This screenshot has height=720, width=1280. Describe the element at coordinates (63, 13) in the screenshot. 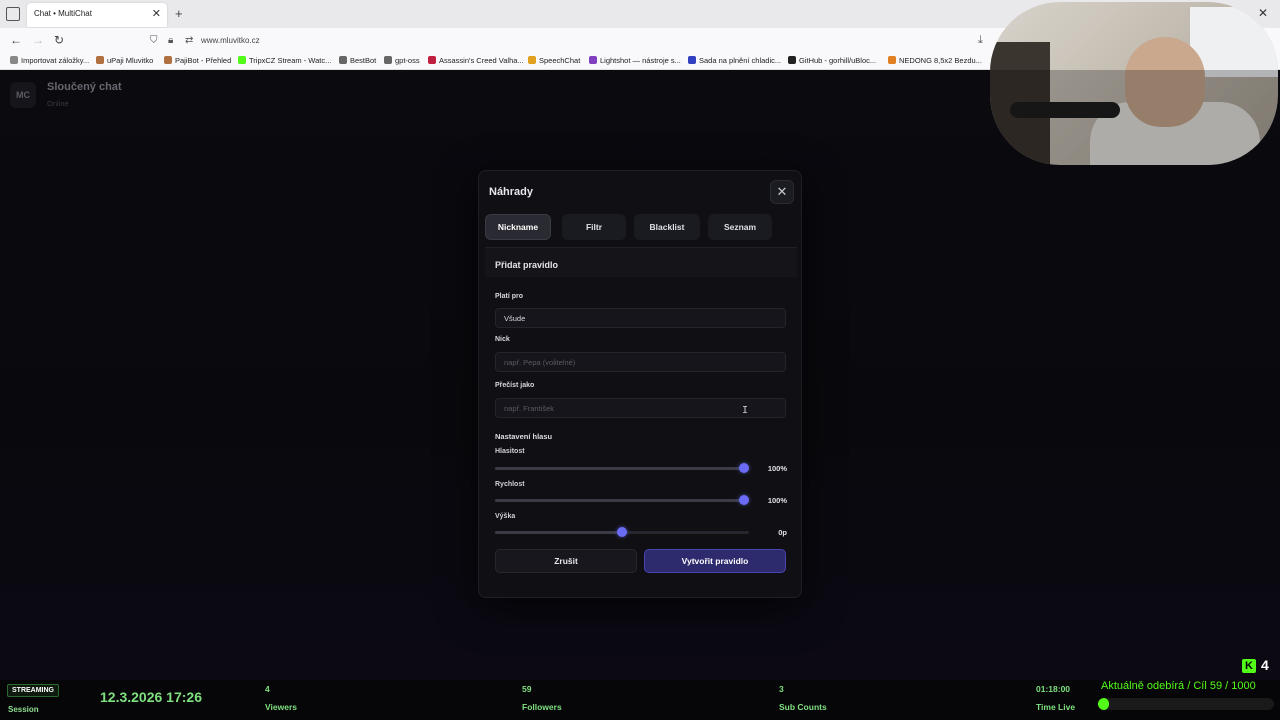

I see `tab-title: Chat • MultiChat` at that location.